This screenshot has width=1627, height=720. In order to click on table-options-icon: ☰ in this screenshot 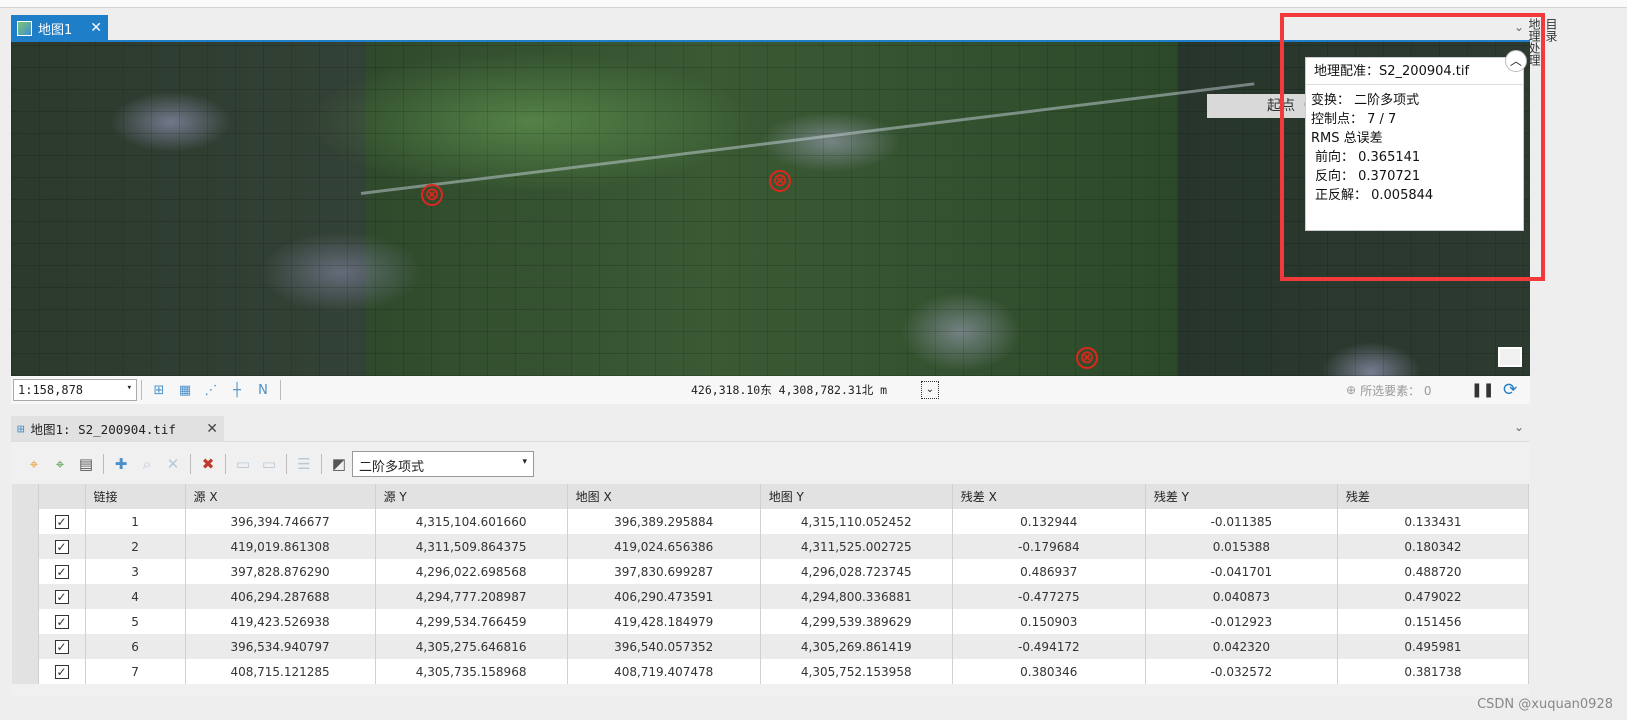, I will do `click(304, 464)`.